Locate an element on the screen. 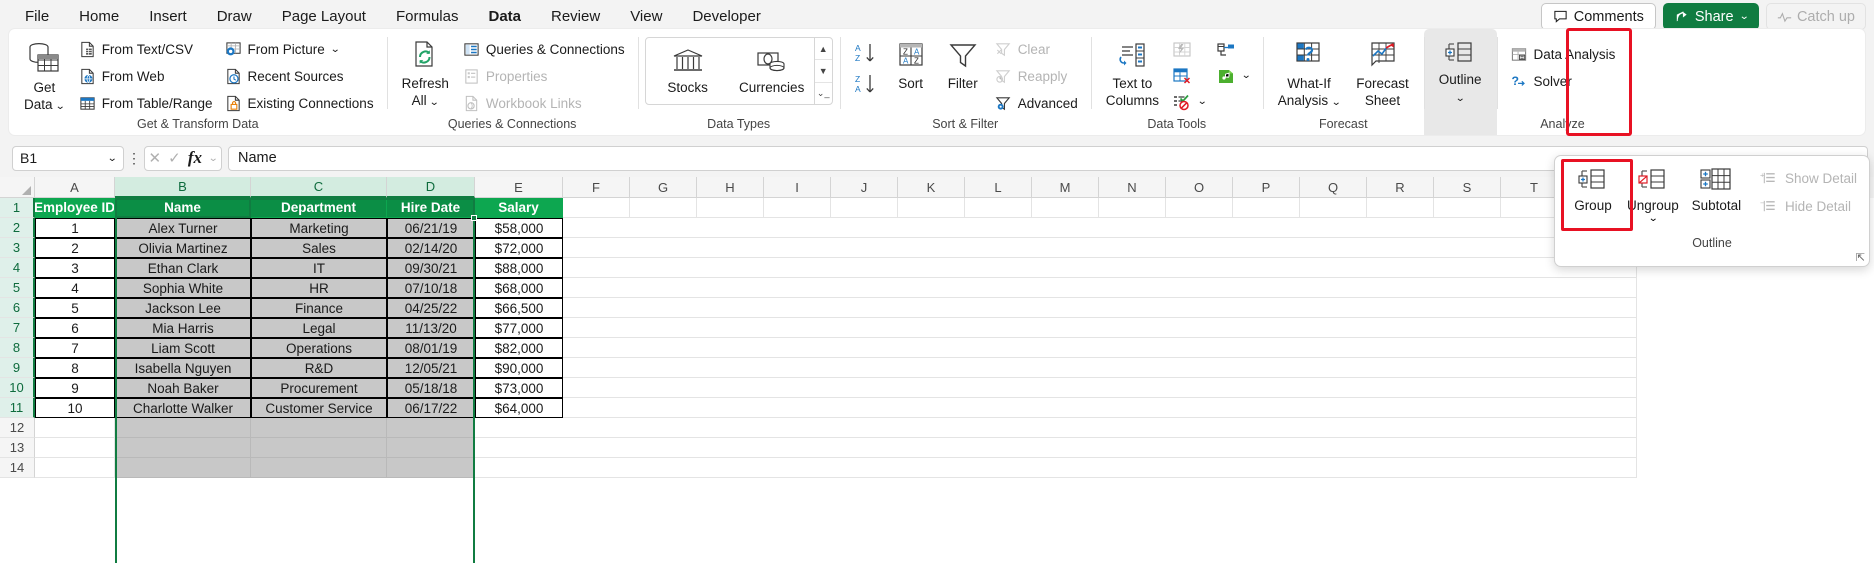 The height and width of the screenshot is (563, 1874). column-header-C: C is located at coordinates (319, 187).